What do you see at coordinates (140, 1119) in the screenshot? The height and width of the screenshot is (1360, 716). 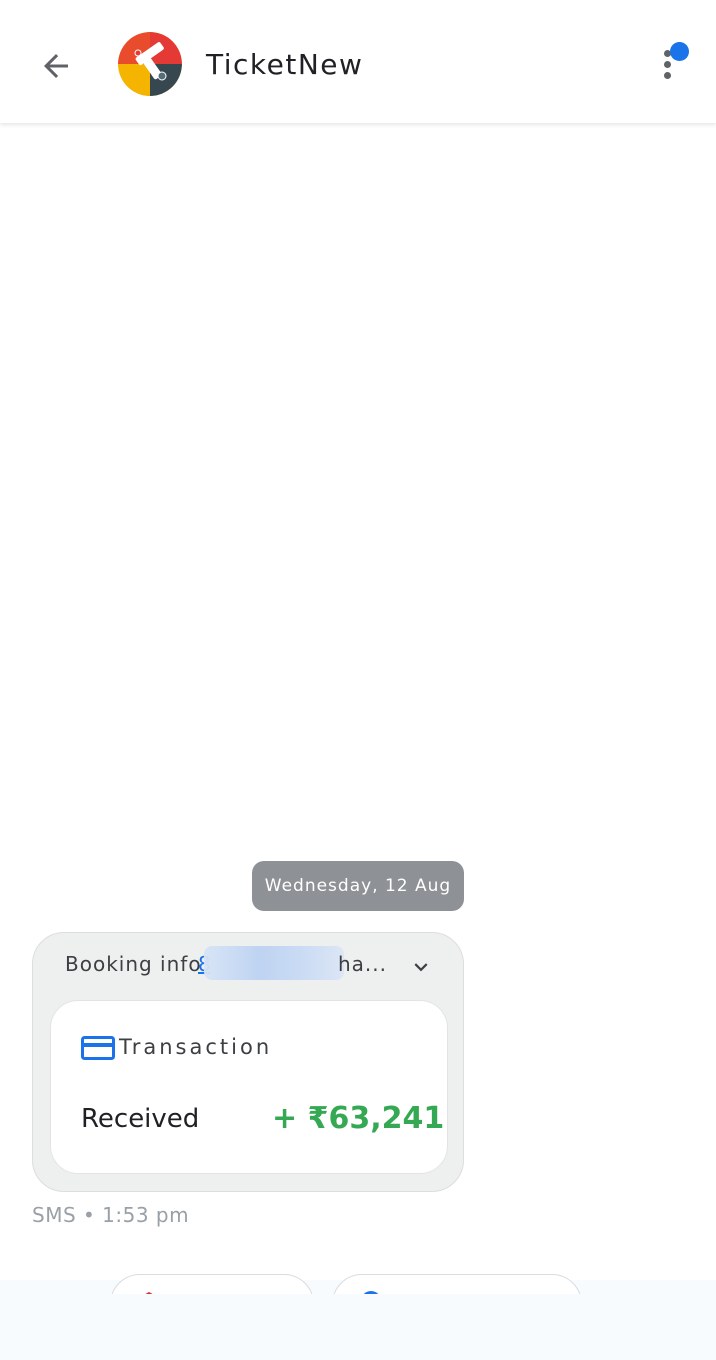 I see `transaction-status: Received` at bounding box center [140, 1119].